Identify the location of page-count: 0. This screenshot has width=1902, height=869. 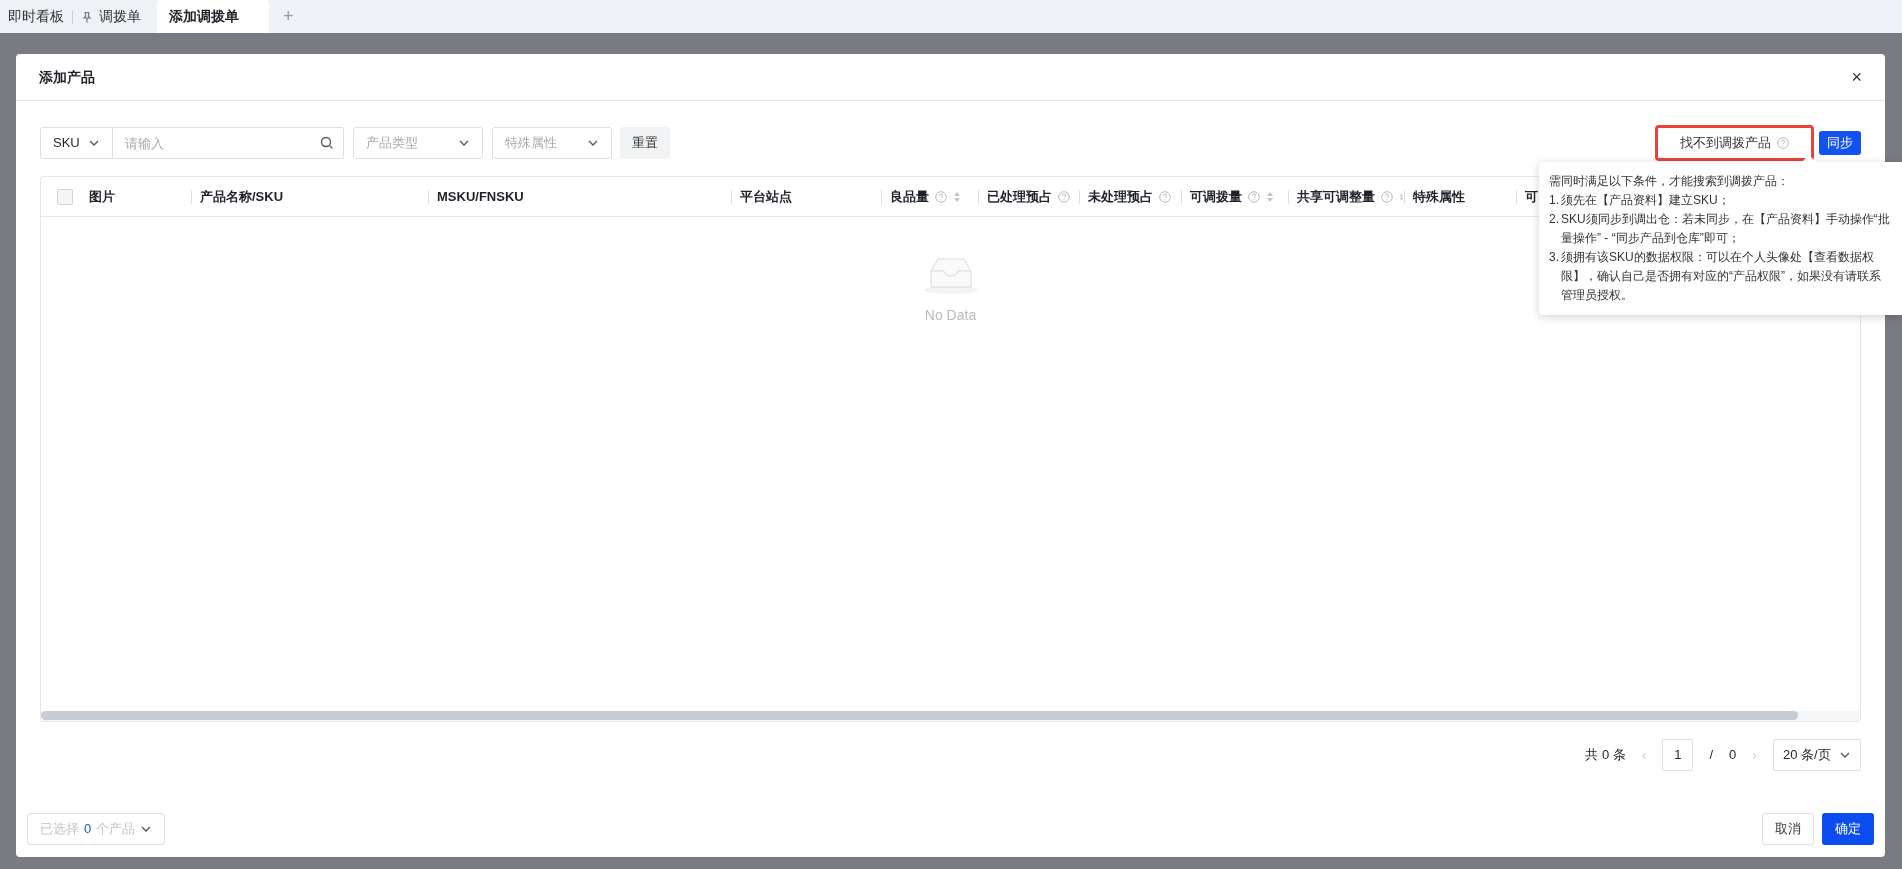
(1733, 755).